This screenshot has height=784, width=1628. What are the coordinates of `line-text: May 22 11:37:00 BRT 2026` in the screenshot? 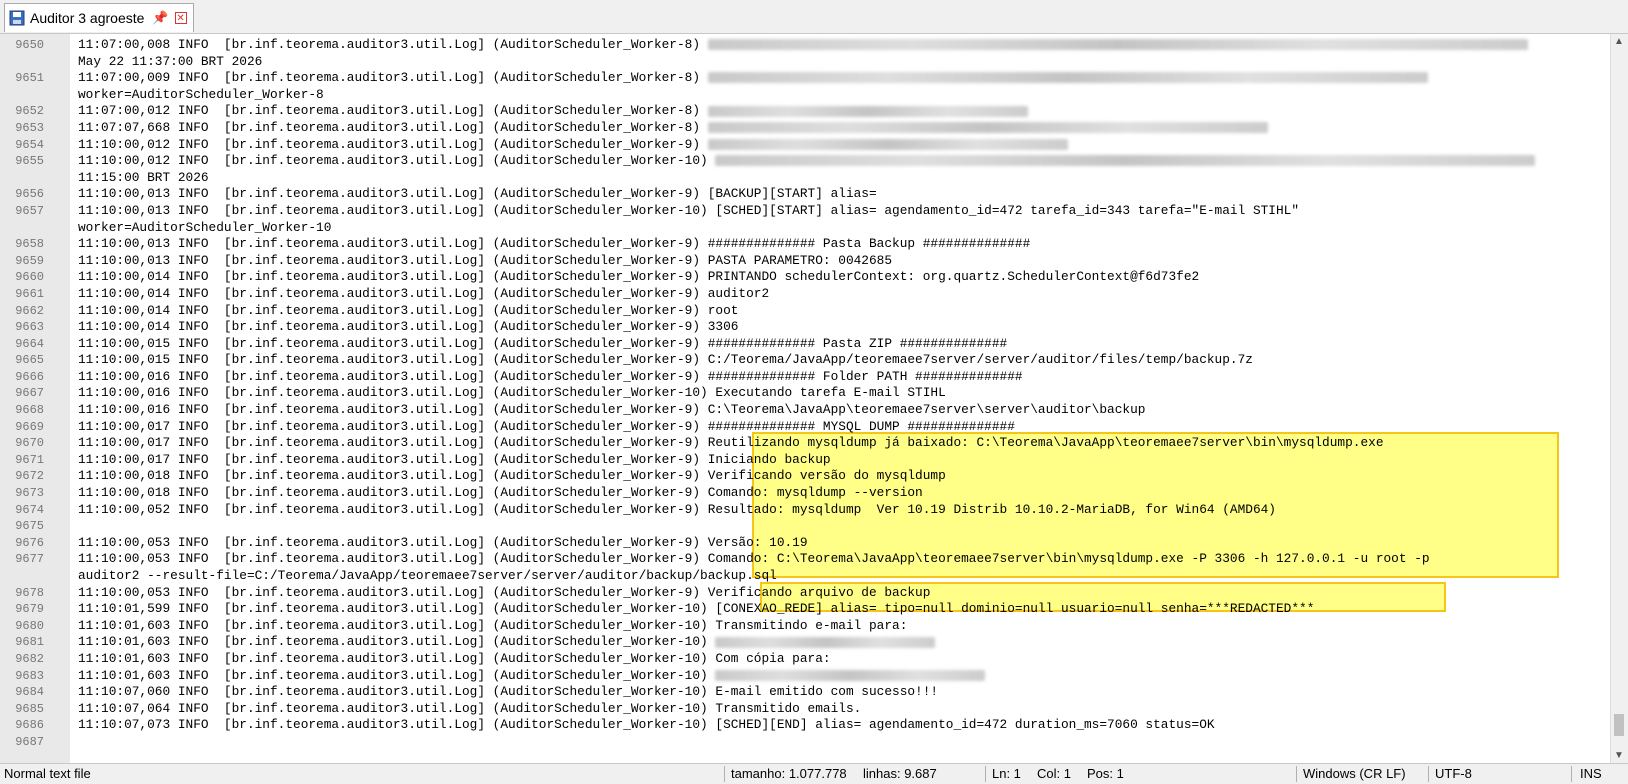 It's located at (170, 61).